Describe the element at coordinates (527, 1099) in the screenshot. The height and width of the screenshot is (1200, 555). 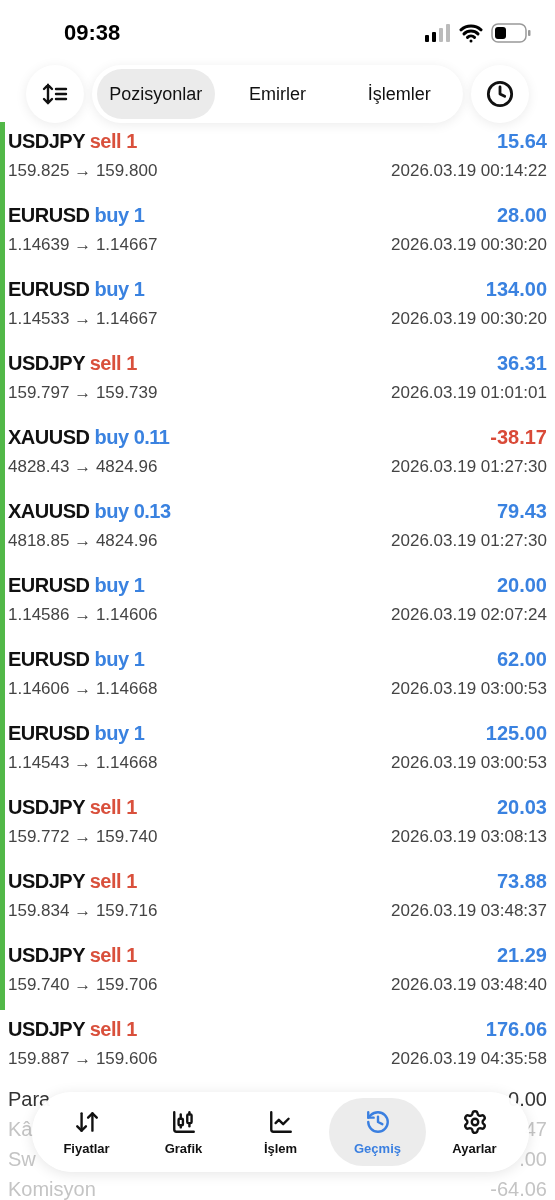
I see `summary-value: 0.00` at that location.